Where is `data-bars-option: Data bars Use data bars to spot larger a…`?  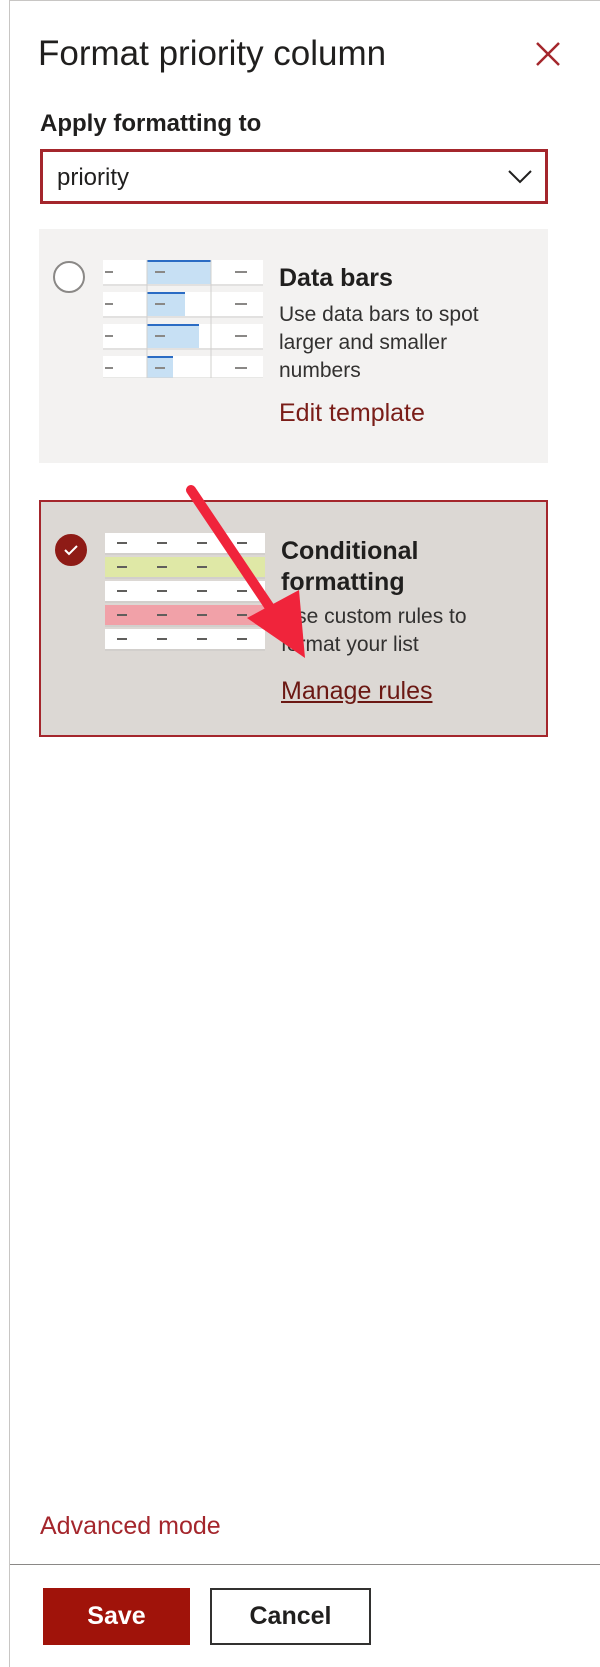
data-bars-option: Data bars Use data bars to spot larger a… is located at coordinates (293, 346).